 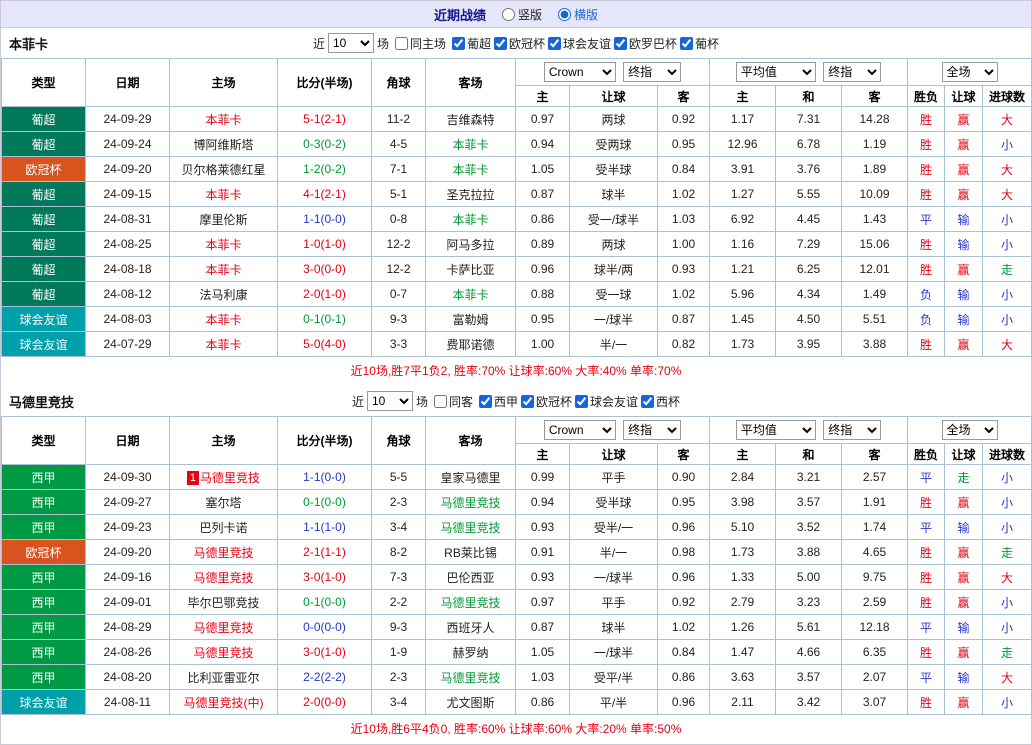 What do you see at coordinates (470, 144) in the screenshot?
I see `away-team: 本菲卡` at bounding box center [470, 144].